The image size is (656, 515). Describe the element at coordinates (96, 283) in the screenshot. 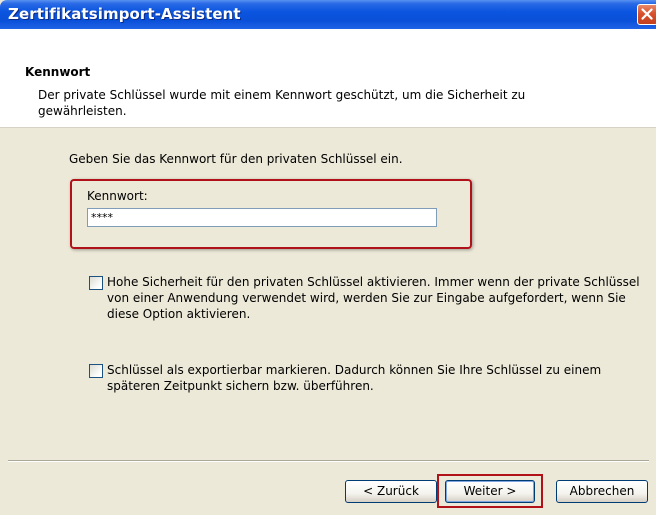

I see `strong-protection-checkbox` at that location.